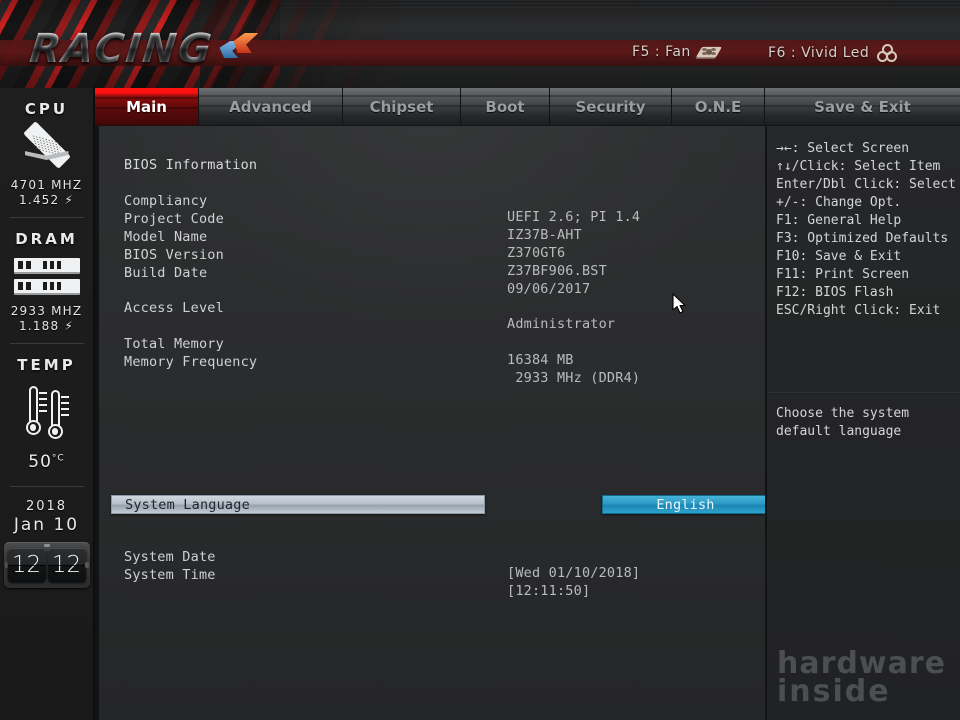  What do you see at coordinates (834, 691) in the screenshot?
I see `watermark-line-2: inside` at bounding box center [834, 691].